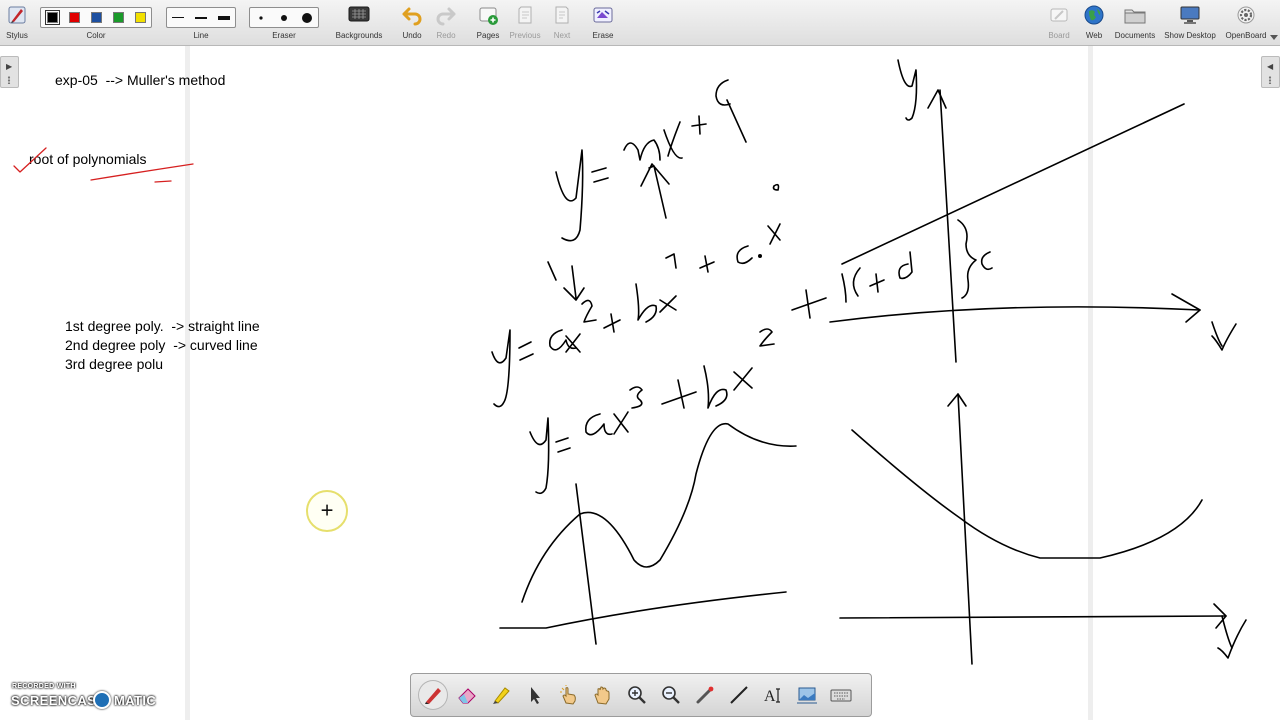 Image resolution: width=1280 pixels, height=720 pixels. I want to click on color-picker: Color, so click(96, 22).